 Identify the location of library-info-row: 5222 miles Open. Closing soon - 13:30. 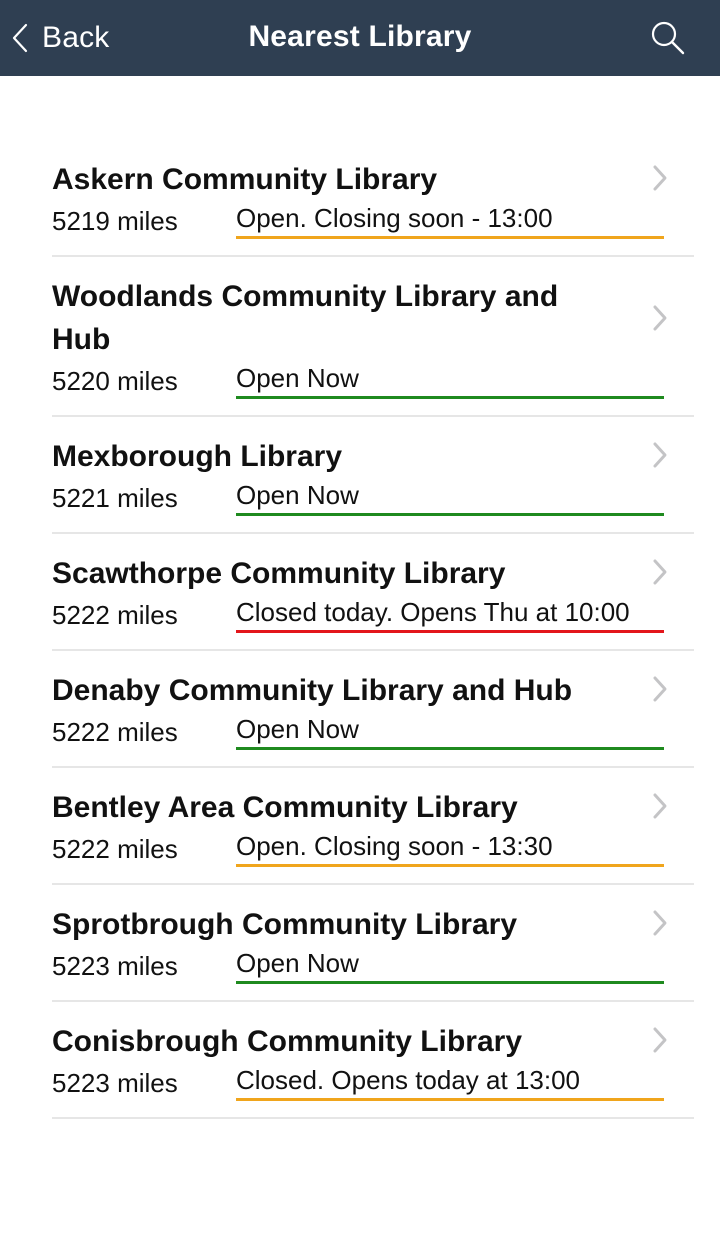
(373, 848).